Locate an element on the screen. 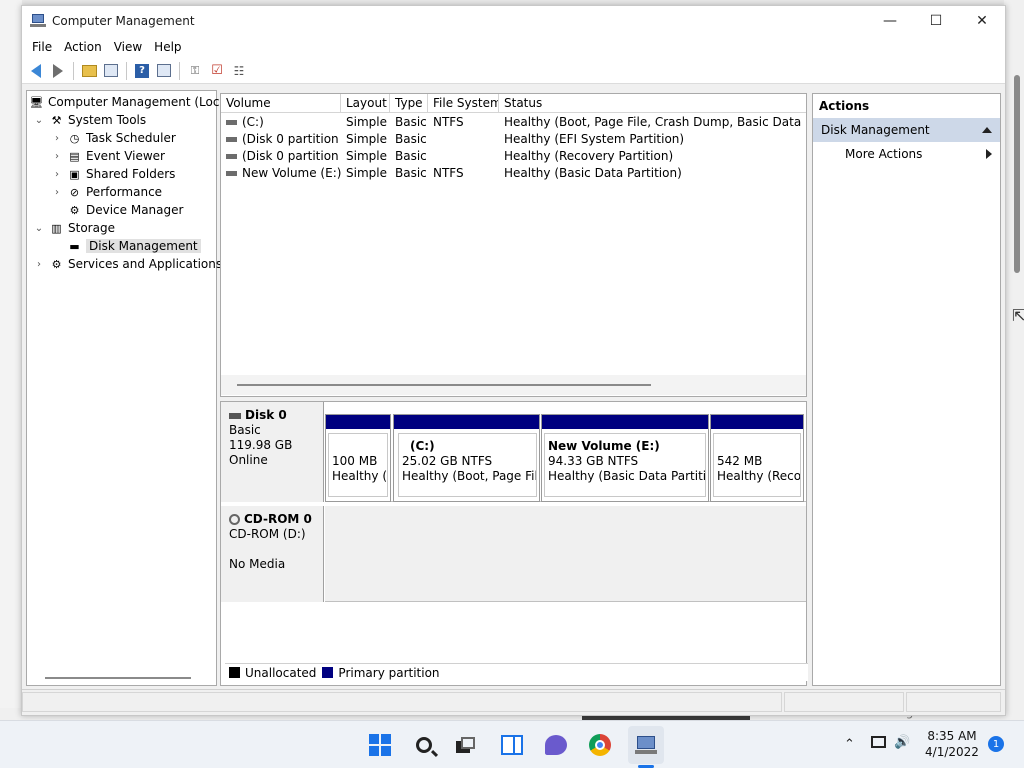 The image size is (1024, 768). check-button: ☑ is located at coordinates (217, 71).